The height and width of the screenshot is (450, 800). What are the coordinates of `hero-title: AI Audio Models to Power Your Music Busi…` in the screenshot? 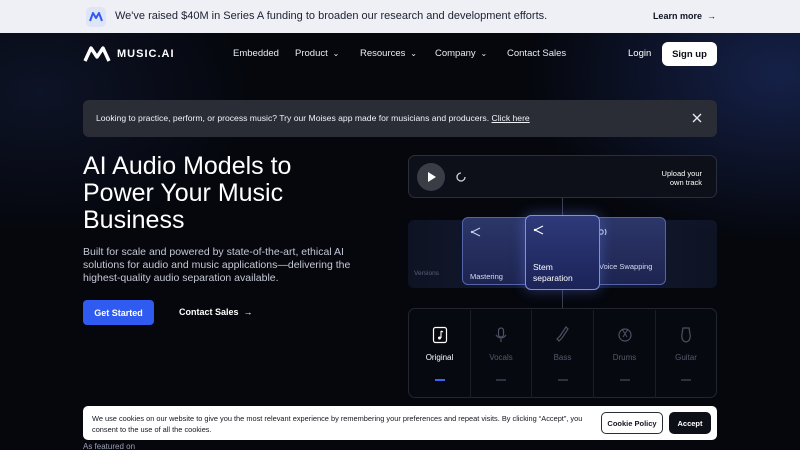 It's located at (248, 193).